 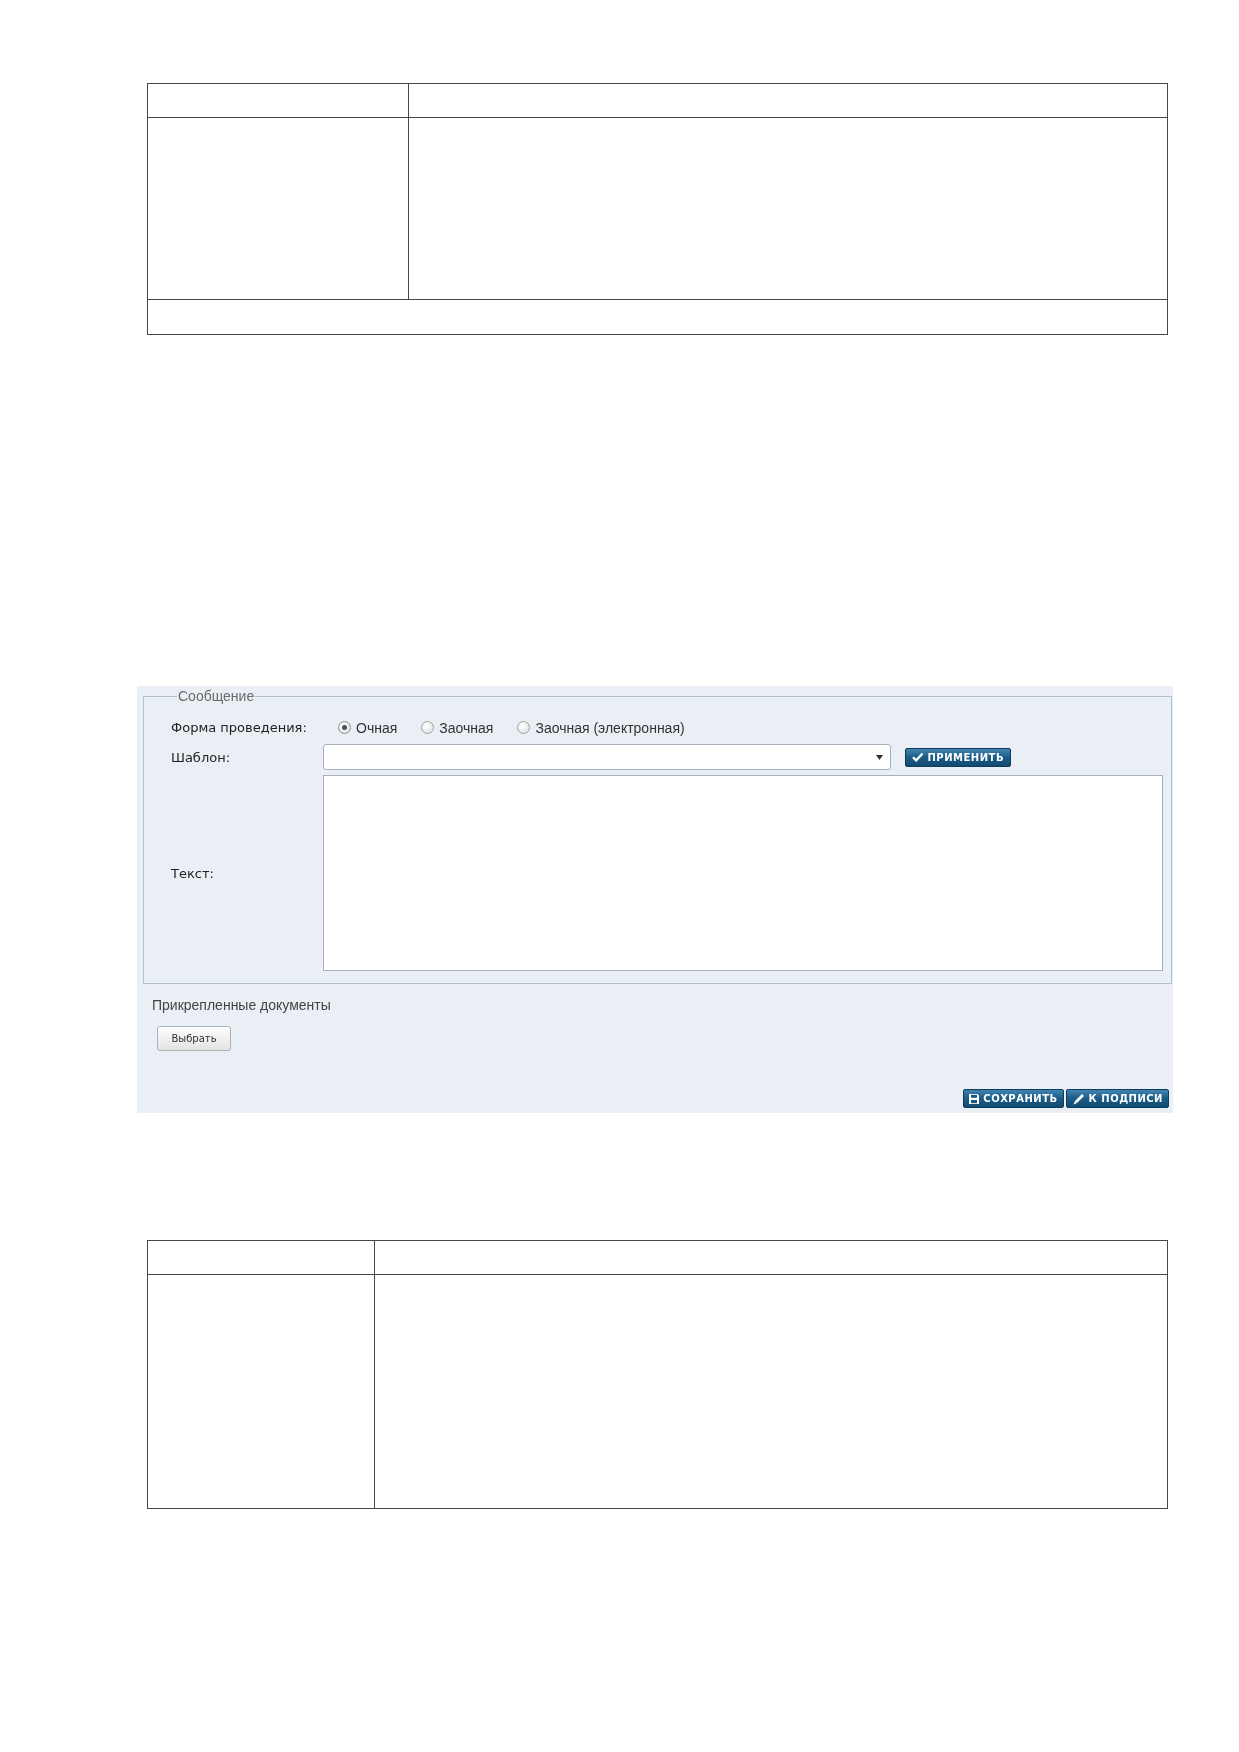 What do you see at coordinates (201, 757) in the screenshot?
I see `field-label: Шаблон:` at bounding box center [201, 757].